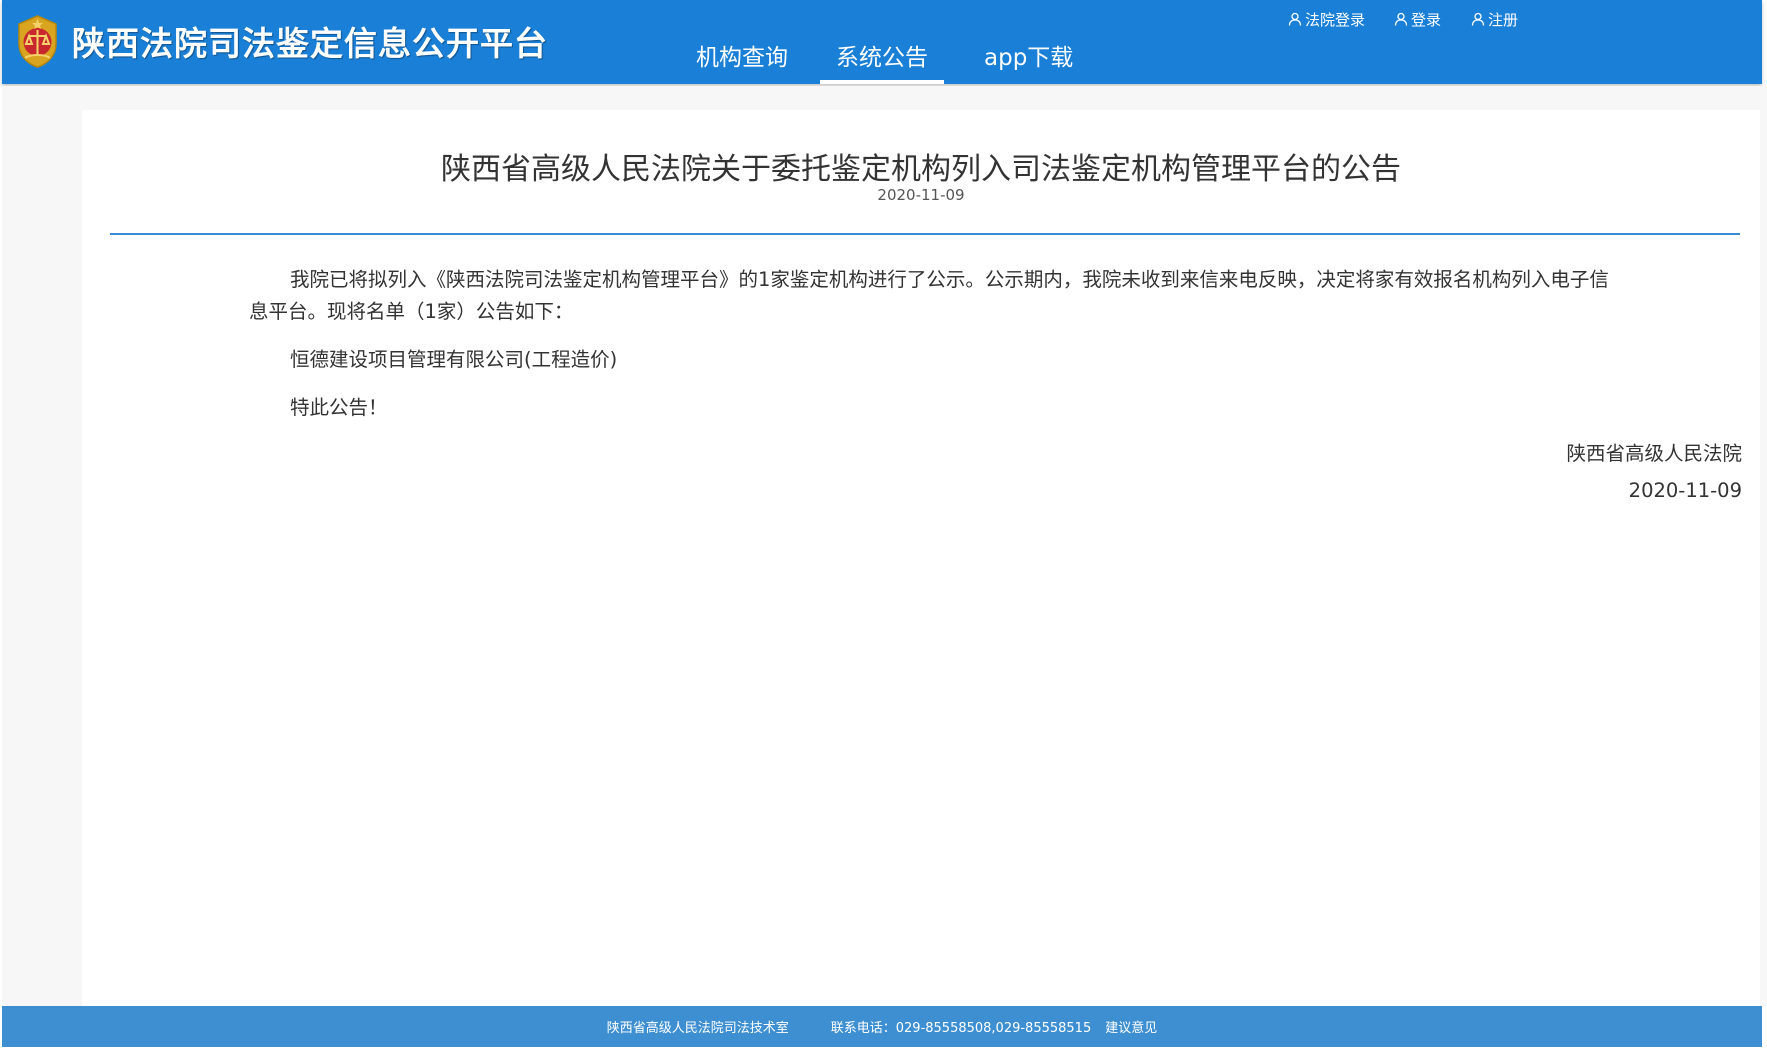 The width and height of the screenshot is (1767, 1053). I want to click on title-divider, so click(925, 234).